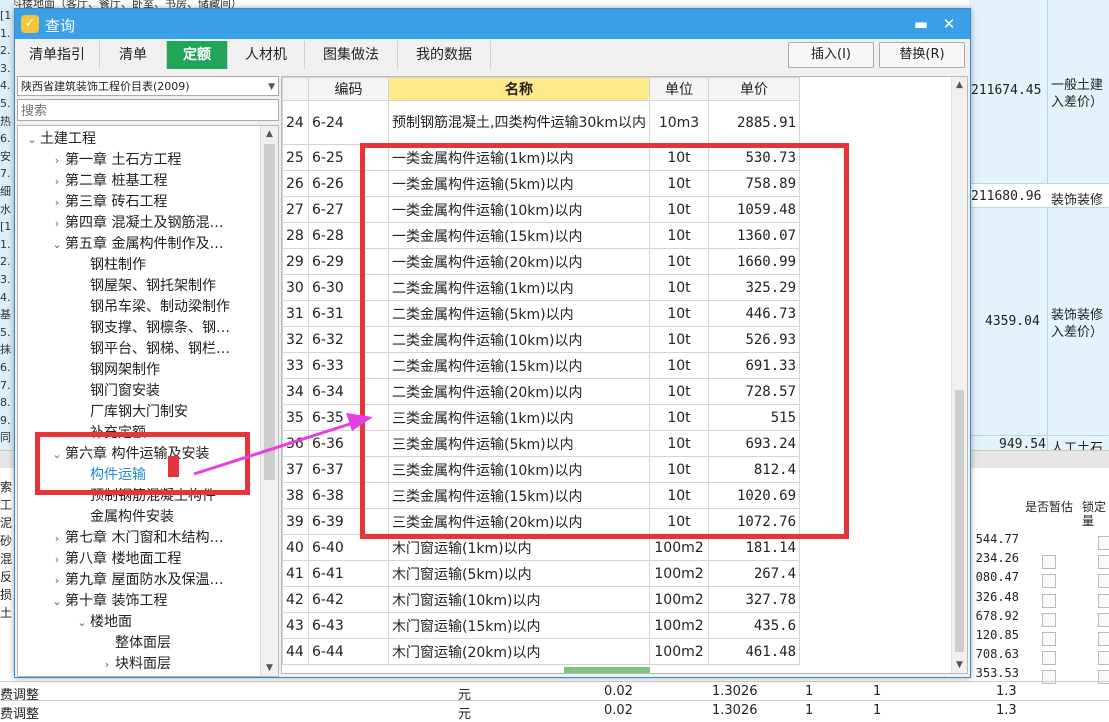  What do you see at coordinates (359, 422) in the screenshot?
I see `arrow-head` at bounding box center [359, 422].